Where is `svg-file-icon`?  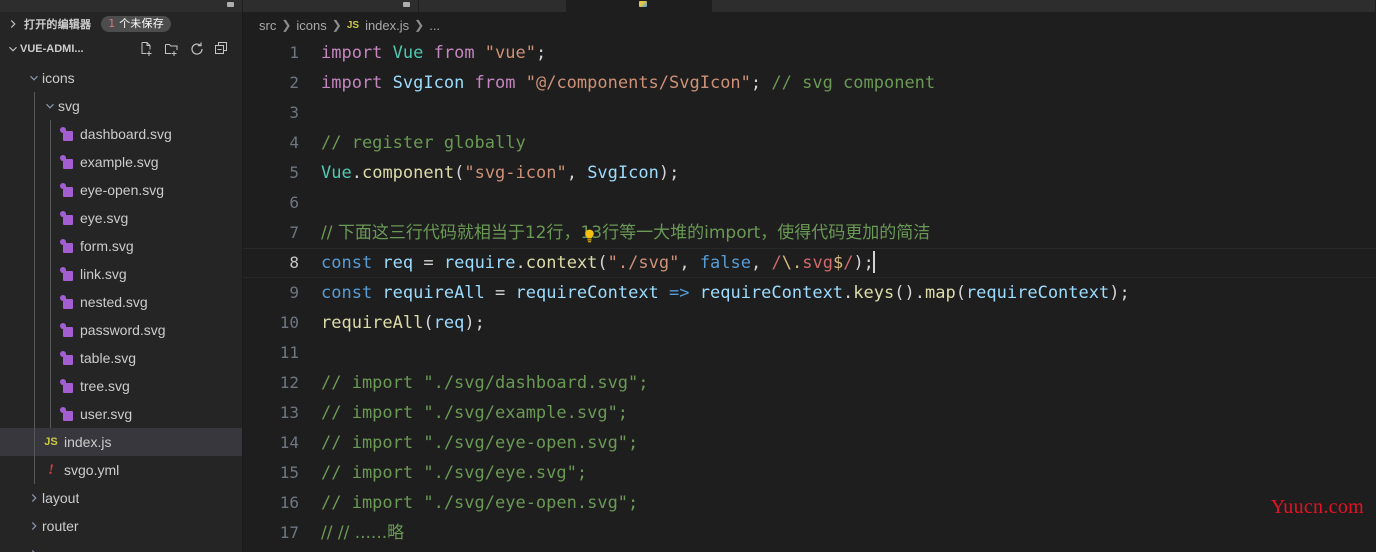 svg-file-icon is located at coordinates (67, 274).